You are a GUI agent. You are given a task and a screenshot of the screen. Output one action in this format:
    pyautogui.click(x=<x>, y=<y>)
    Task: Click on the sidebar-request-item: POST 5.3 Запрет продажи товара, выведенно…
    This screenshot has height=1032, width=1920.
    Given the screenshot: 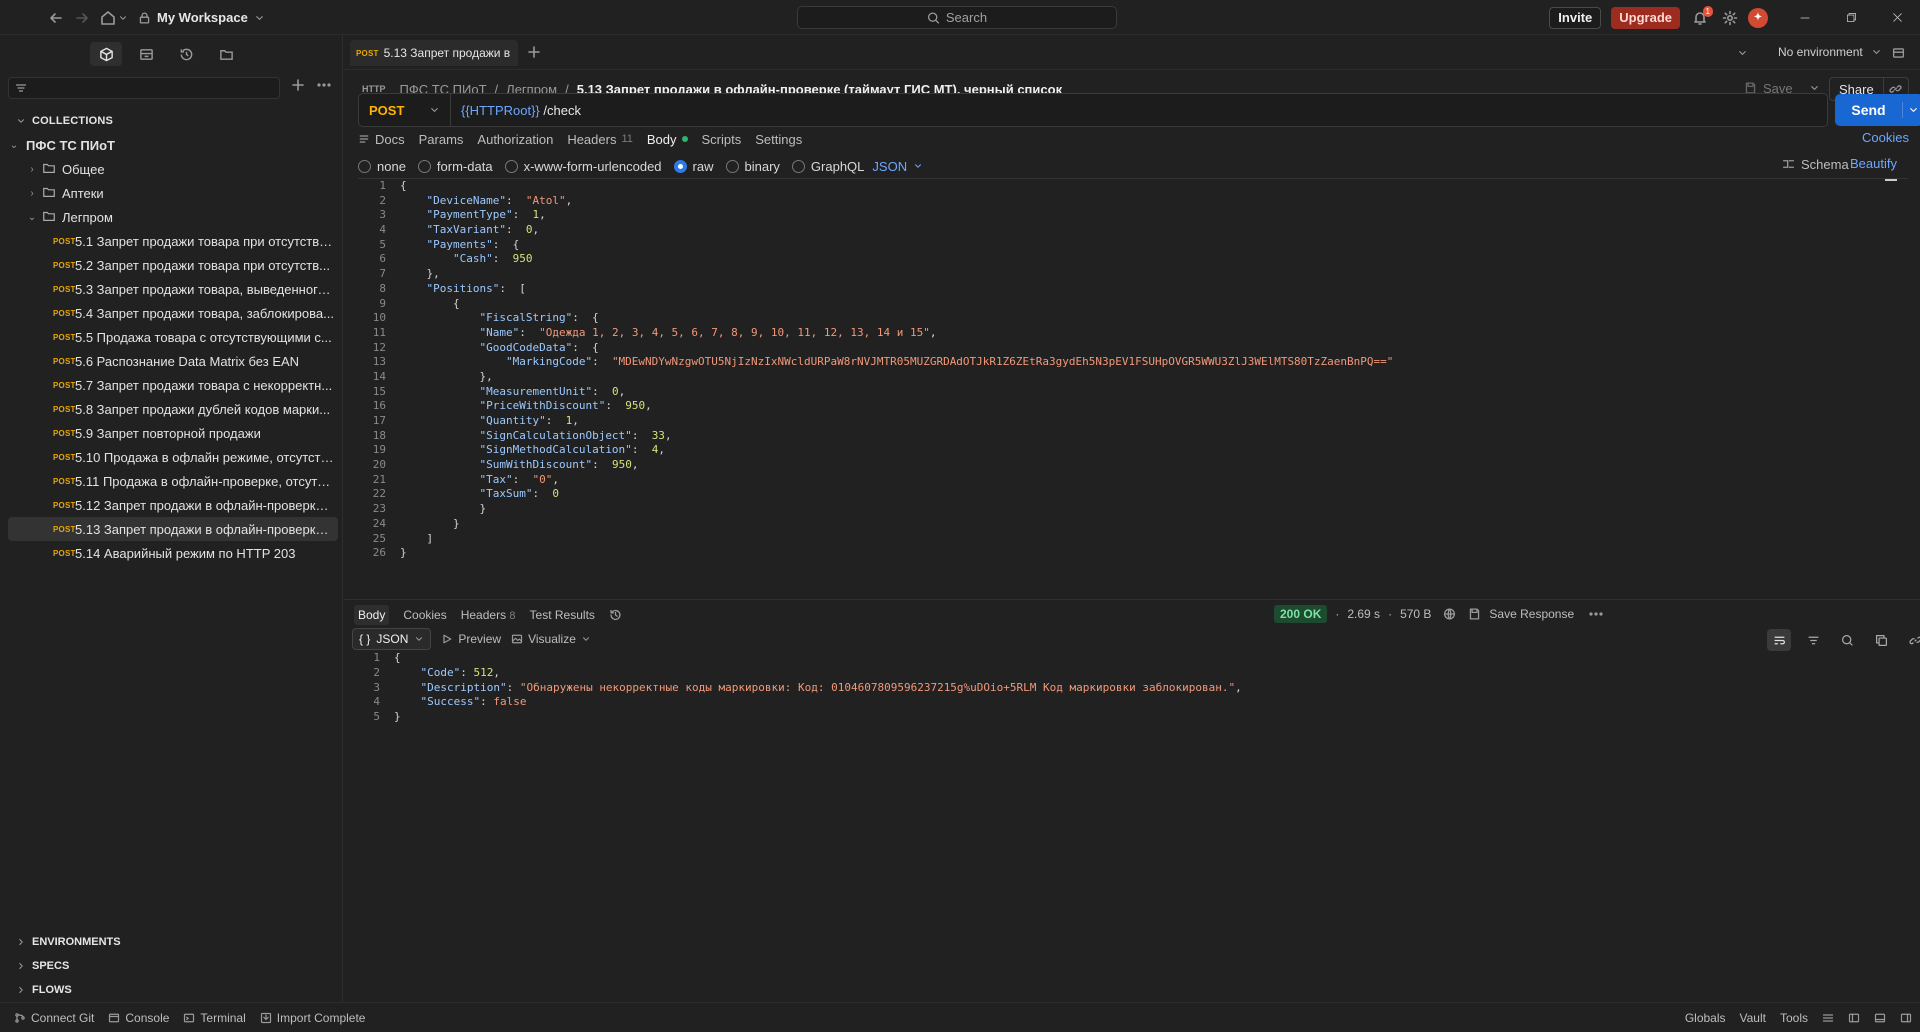 What is the action you would take?
    pyautogui.click(x=173, y=289)
    